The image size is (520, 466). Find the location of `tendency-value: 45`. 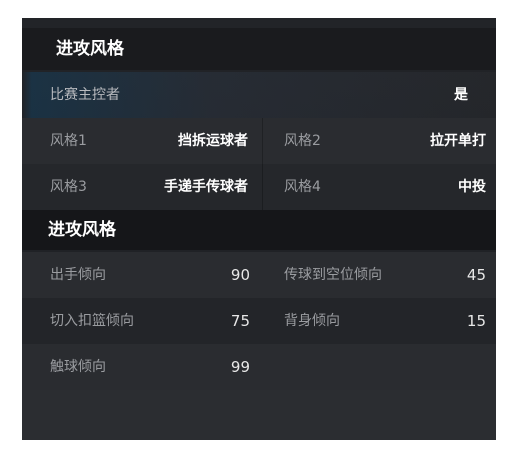

tendency-value: 45 is located at coordinates (476, 275).